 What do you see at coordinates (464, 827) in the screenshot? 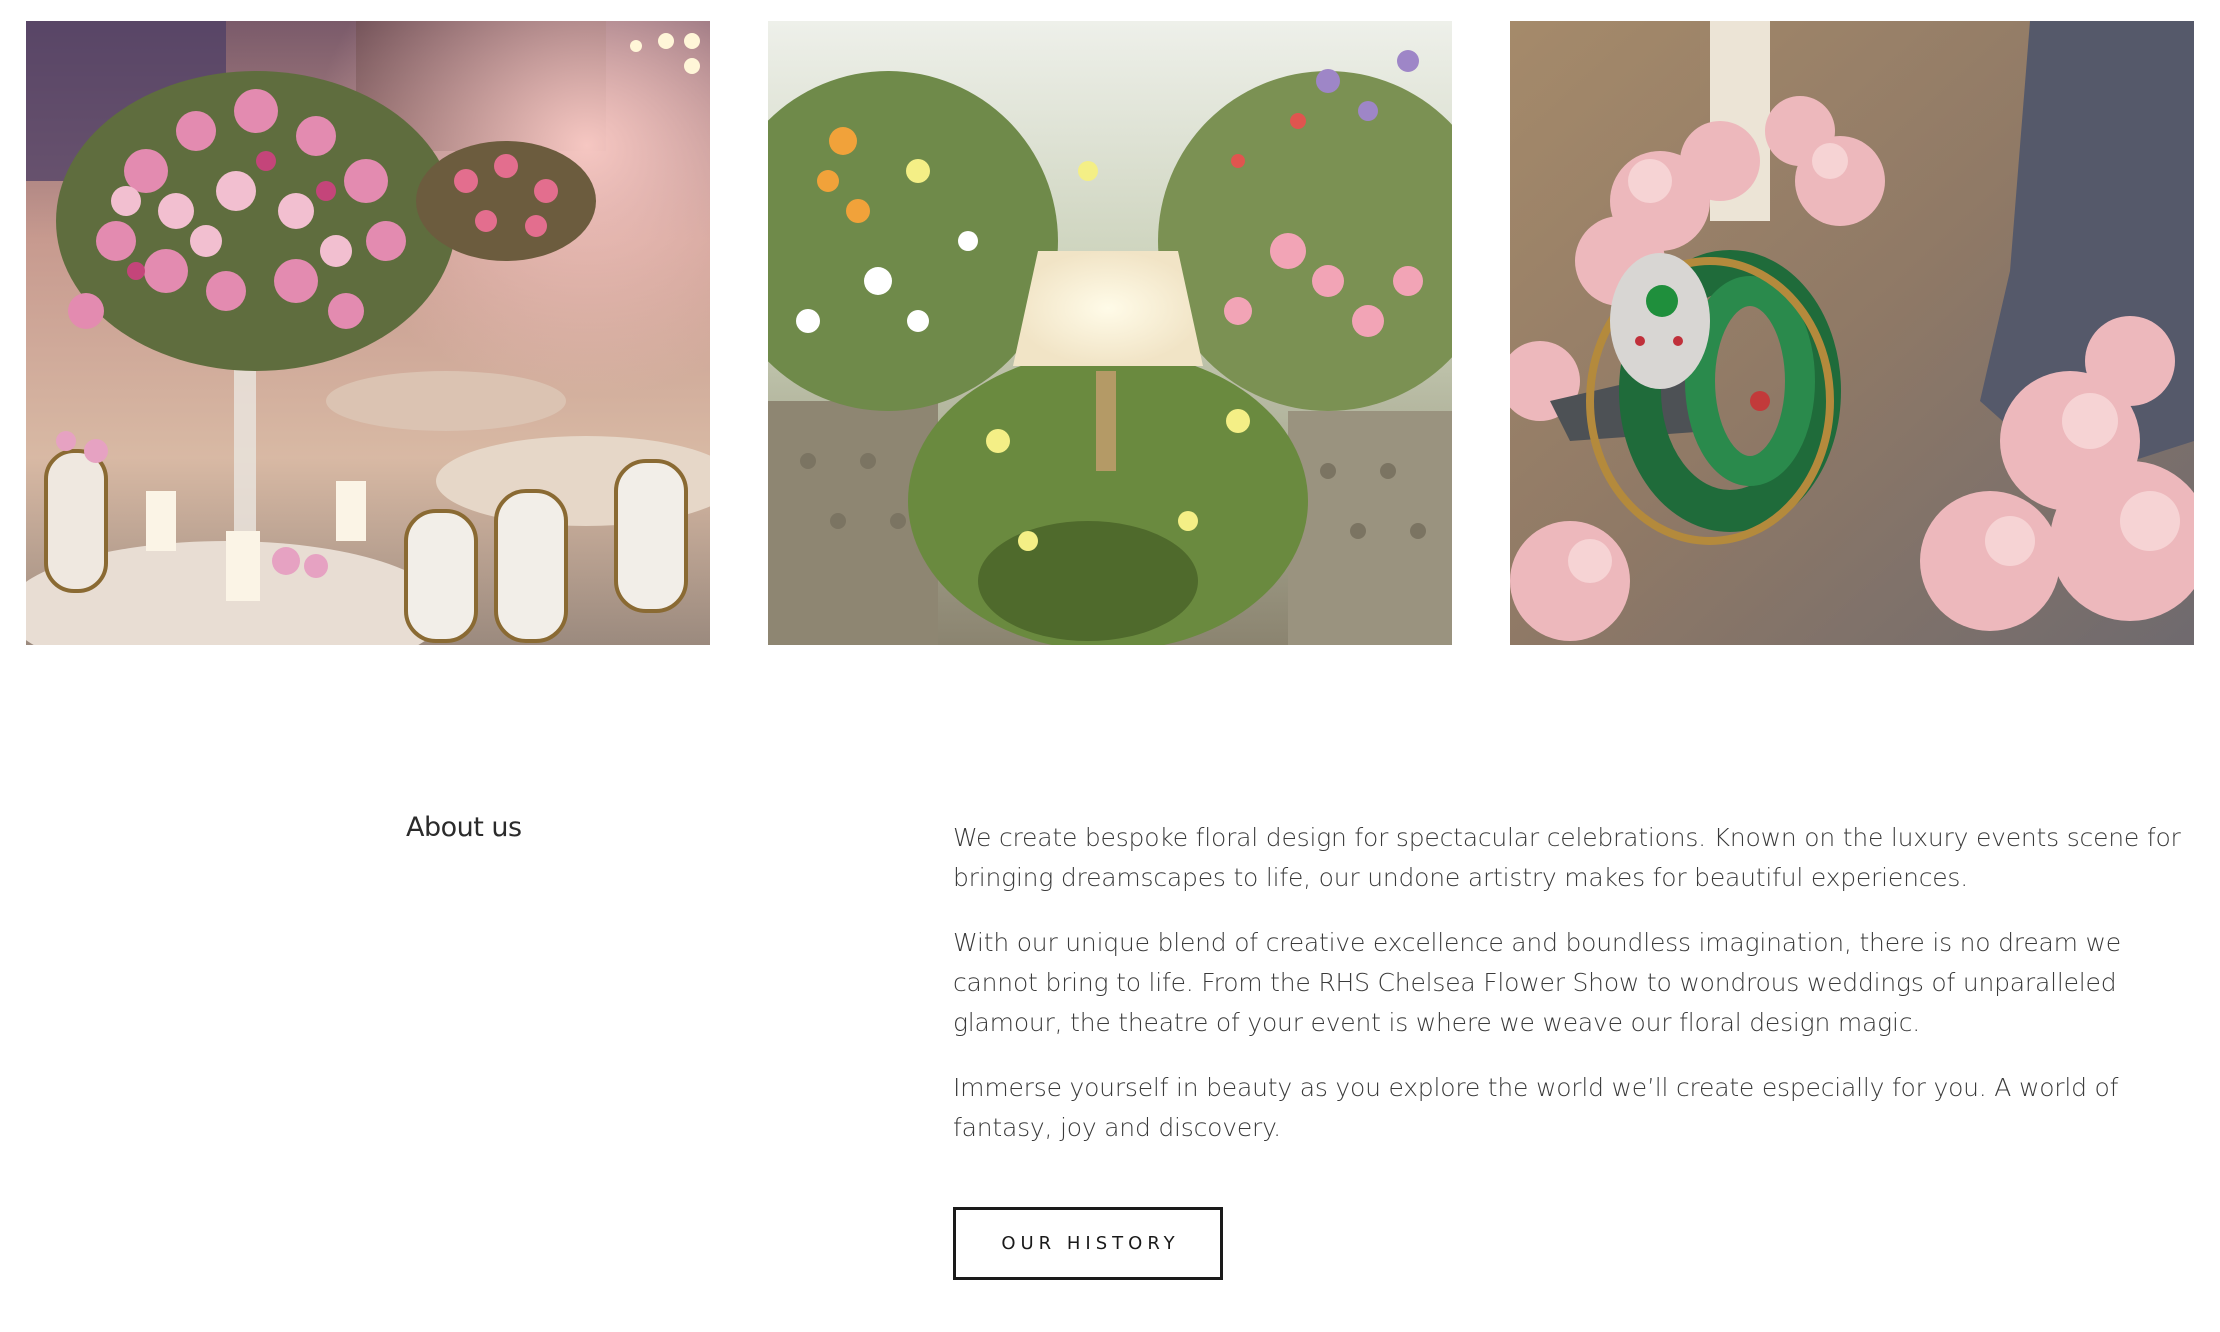
I see `about-heading: About us` at bounding box center [464, 827].